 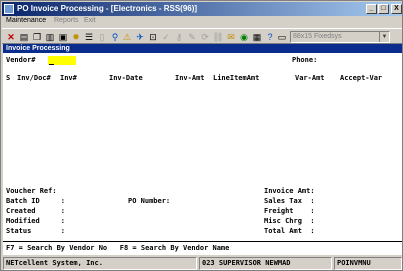 What do you see at coordinates (127, 37) in the screenshot?
I see `warning-icon: ⚠` at bounding box center [127, 37].